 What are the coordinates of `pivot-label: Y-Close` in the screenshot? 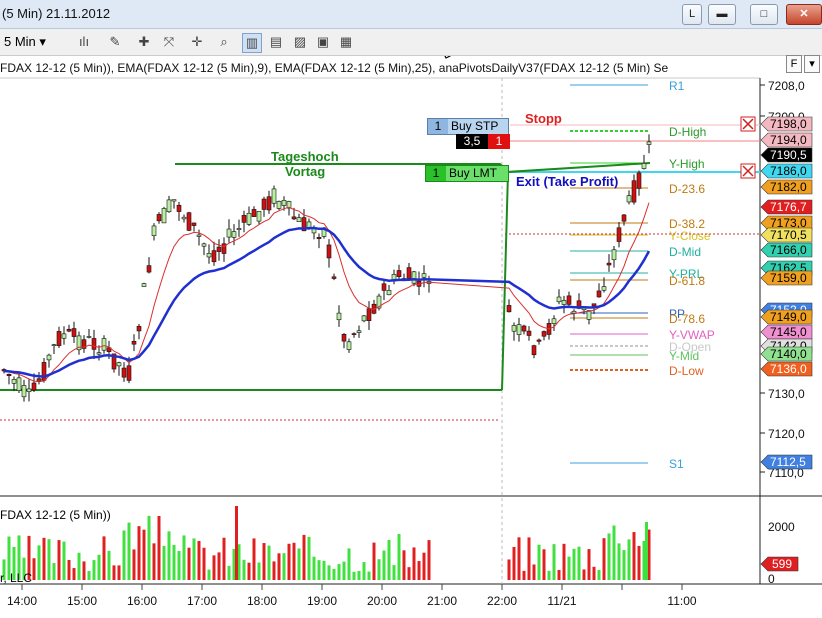 It's located at (690, 236).